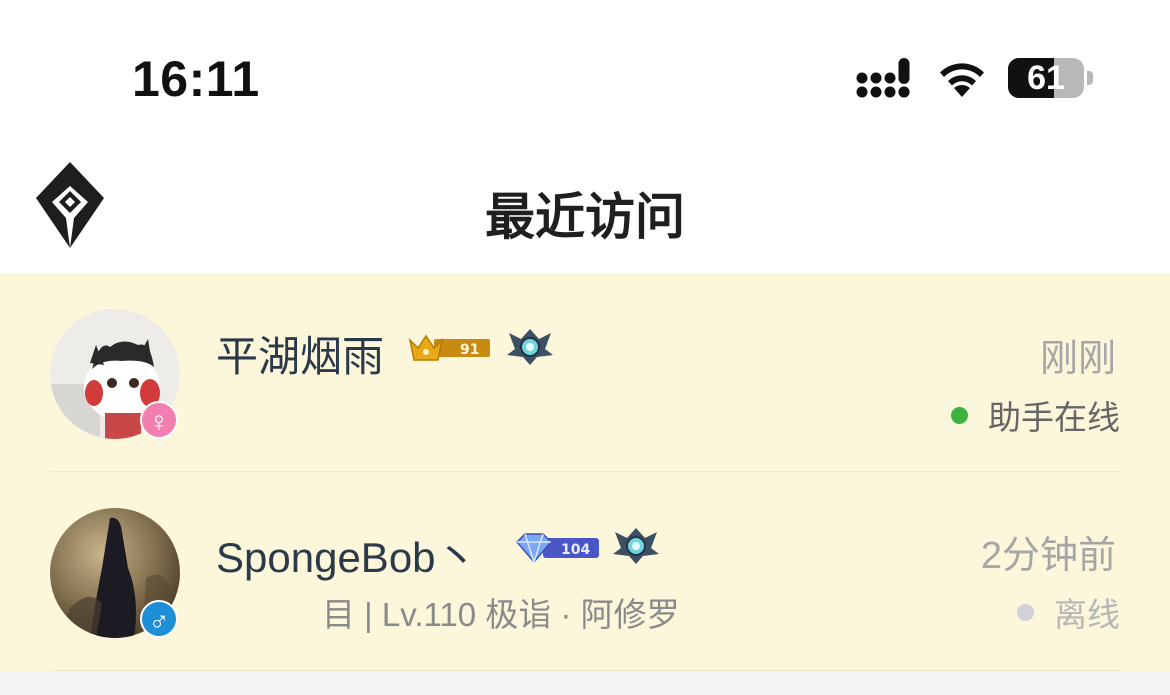 Image resolution: width=1170 pixels, height=695 pixels. Describe the element at coordinates (585, 217) in the screenshot. I see `page-title: 最近访问` at that location.